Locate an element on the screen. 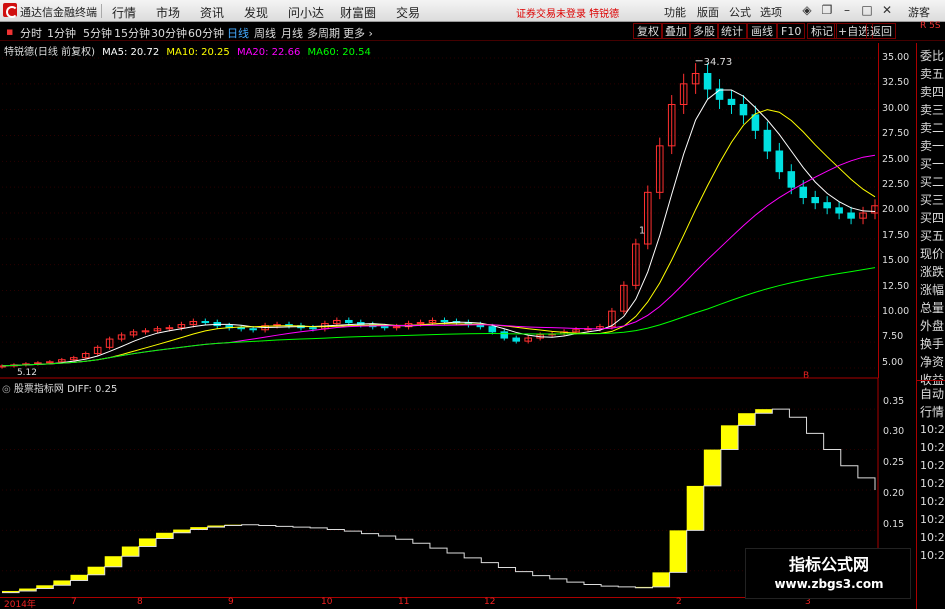 This screenshot has width=945, height=609. x-tick-label: 9 is located at coordinates (231, 602).